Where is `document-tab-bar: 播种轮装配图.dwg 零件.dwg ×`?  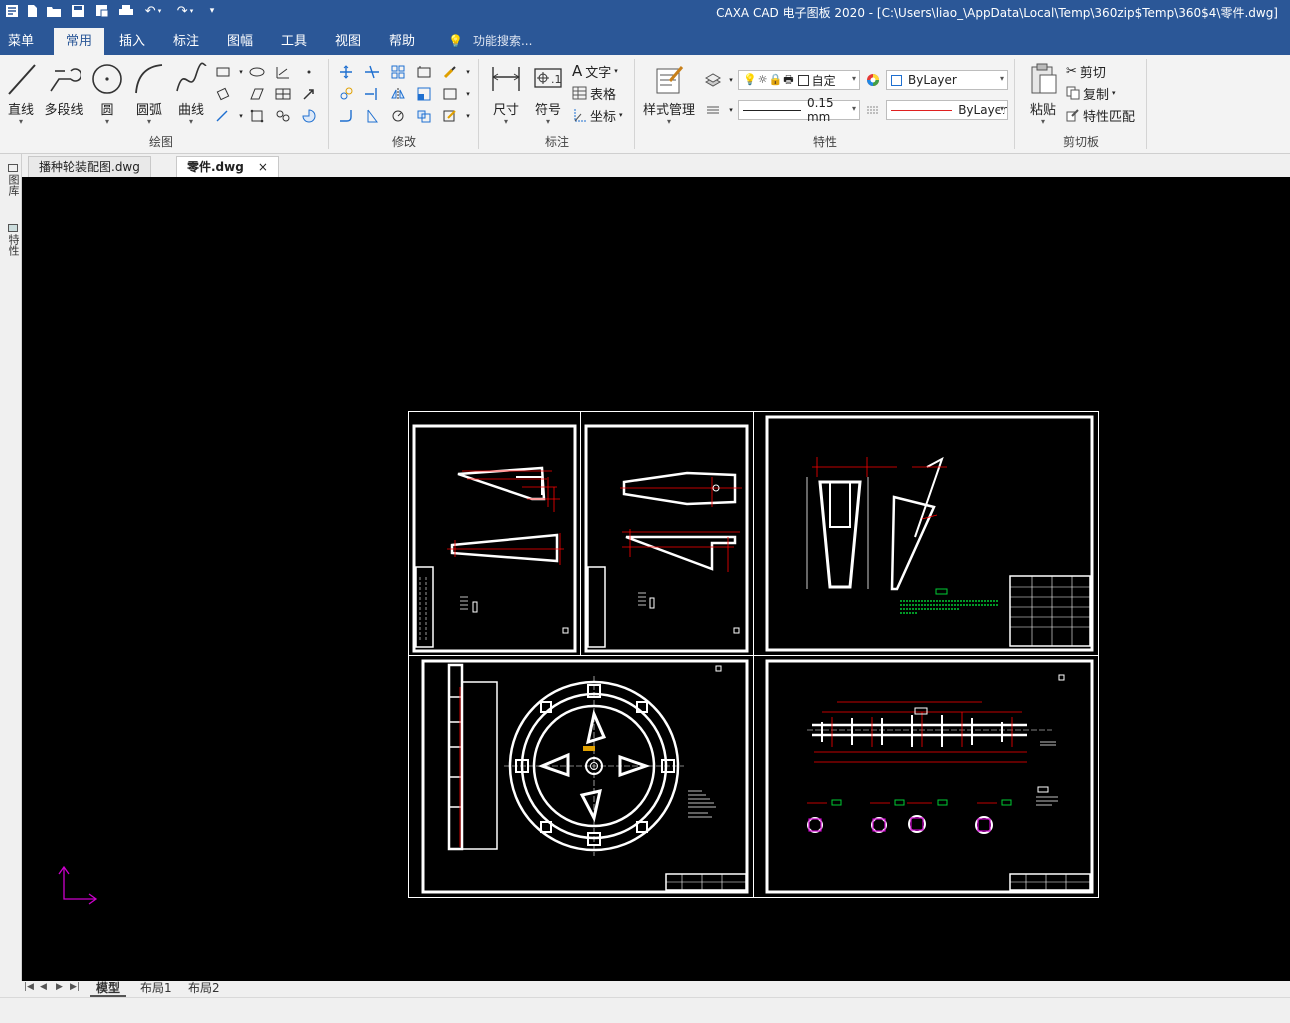
document-tab-bar: 播种轮装配图.dwg 零件.dwg × is located at coordinates (645, 165).